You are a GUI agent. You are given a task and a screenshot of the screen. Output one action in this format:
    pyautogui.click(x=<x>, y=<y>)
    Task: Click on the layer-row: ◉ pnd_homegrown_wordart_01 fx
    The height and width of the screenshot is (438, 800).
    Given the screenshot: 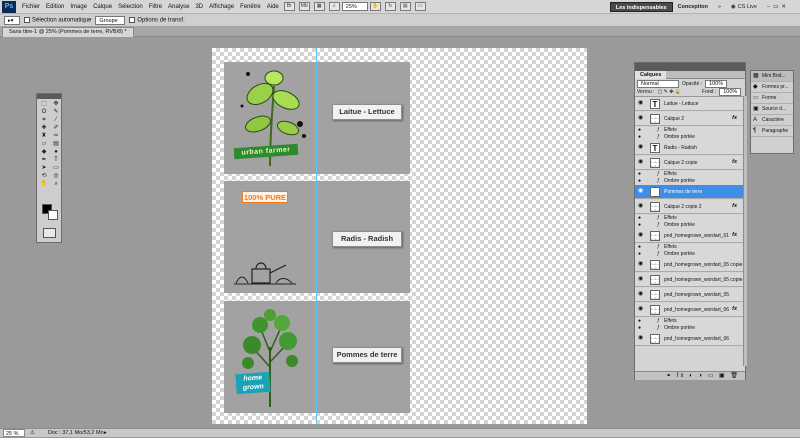 What is the action you would take?
    pyautogui.click(x=689, y=236)
    